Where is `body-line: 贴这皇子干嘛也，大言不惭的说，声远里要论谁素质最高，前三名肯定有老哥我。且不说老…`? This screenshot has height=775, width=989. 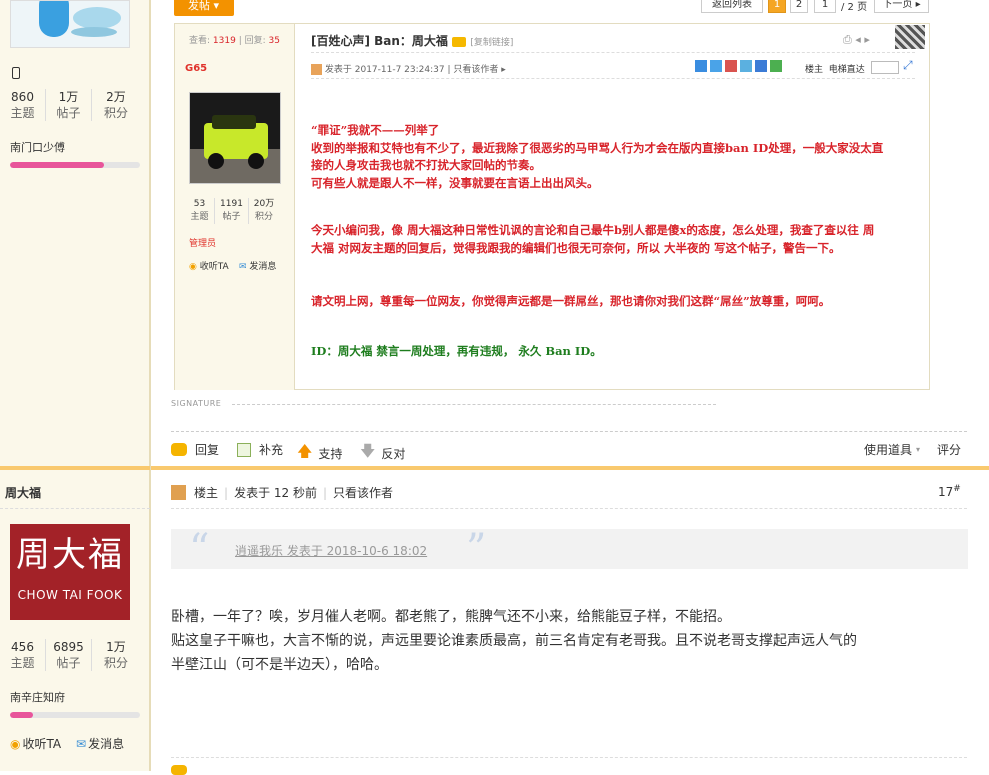 body-line: 贴这皇子干嘛也，大言不惭的说，声远里要论谁素质最高，前三名肯定有老哥我。且不说老… is located at coordinates (514, 641).